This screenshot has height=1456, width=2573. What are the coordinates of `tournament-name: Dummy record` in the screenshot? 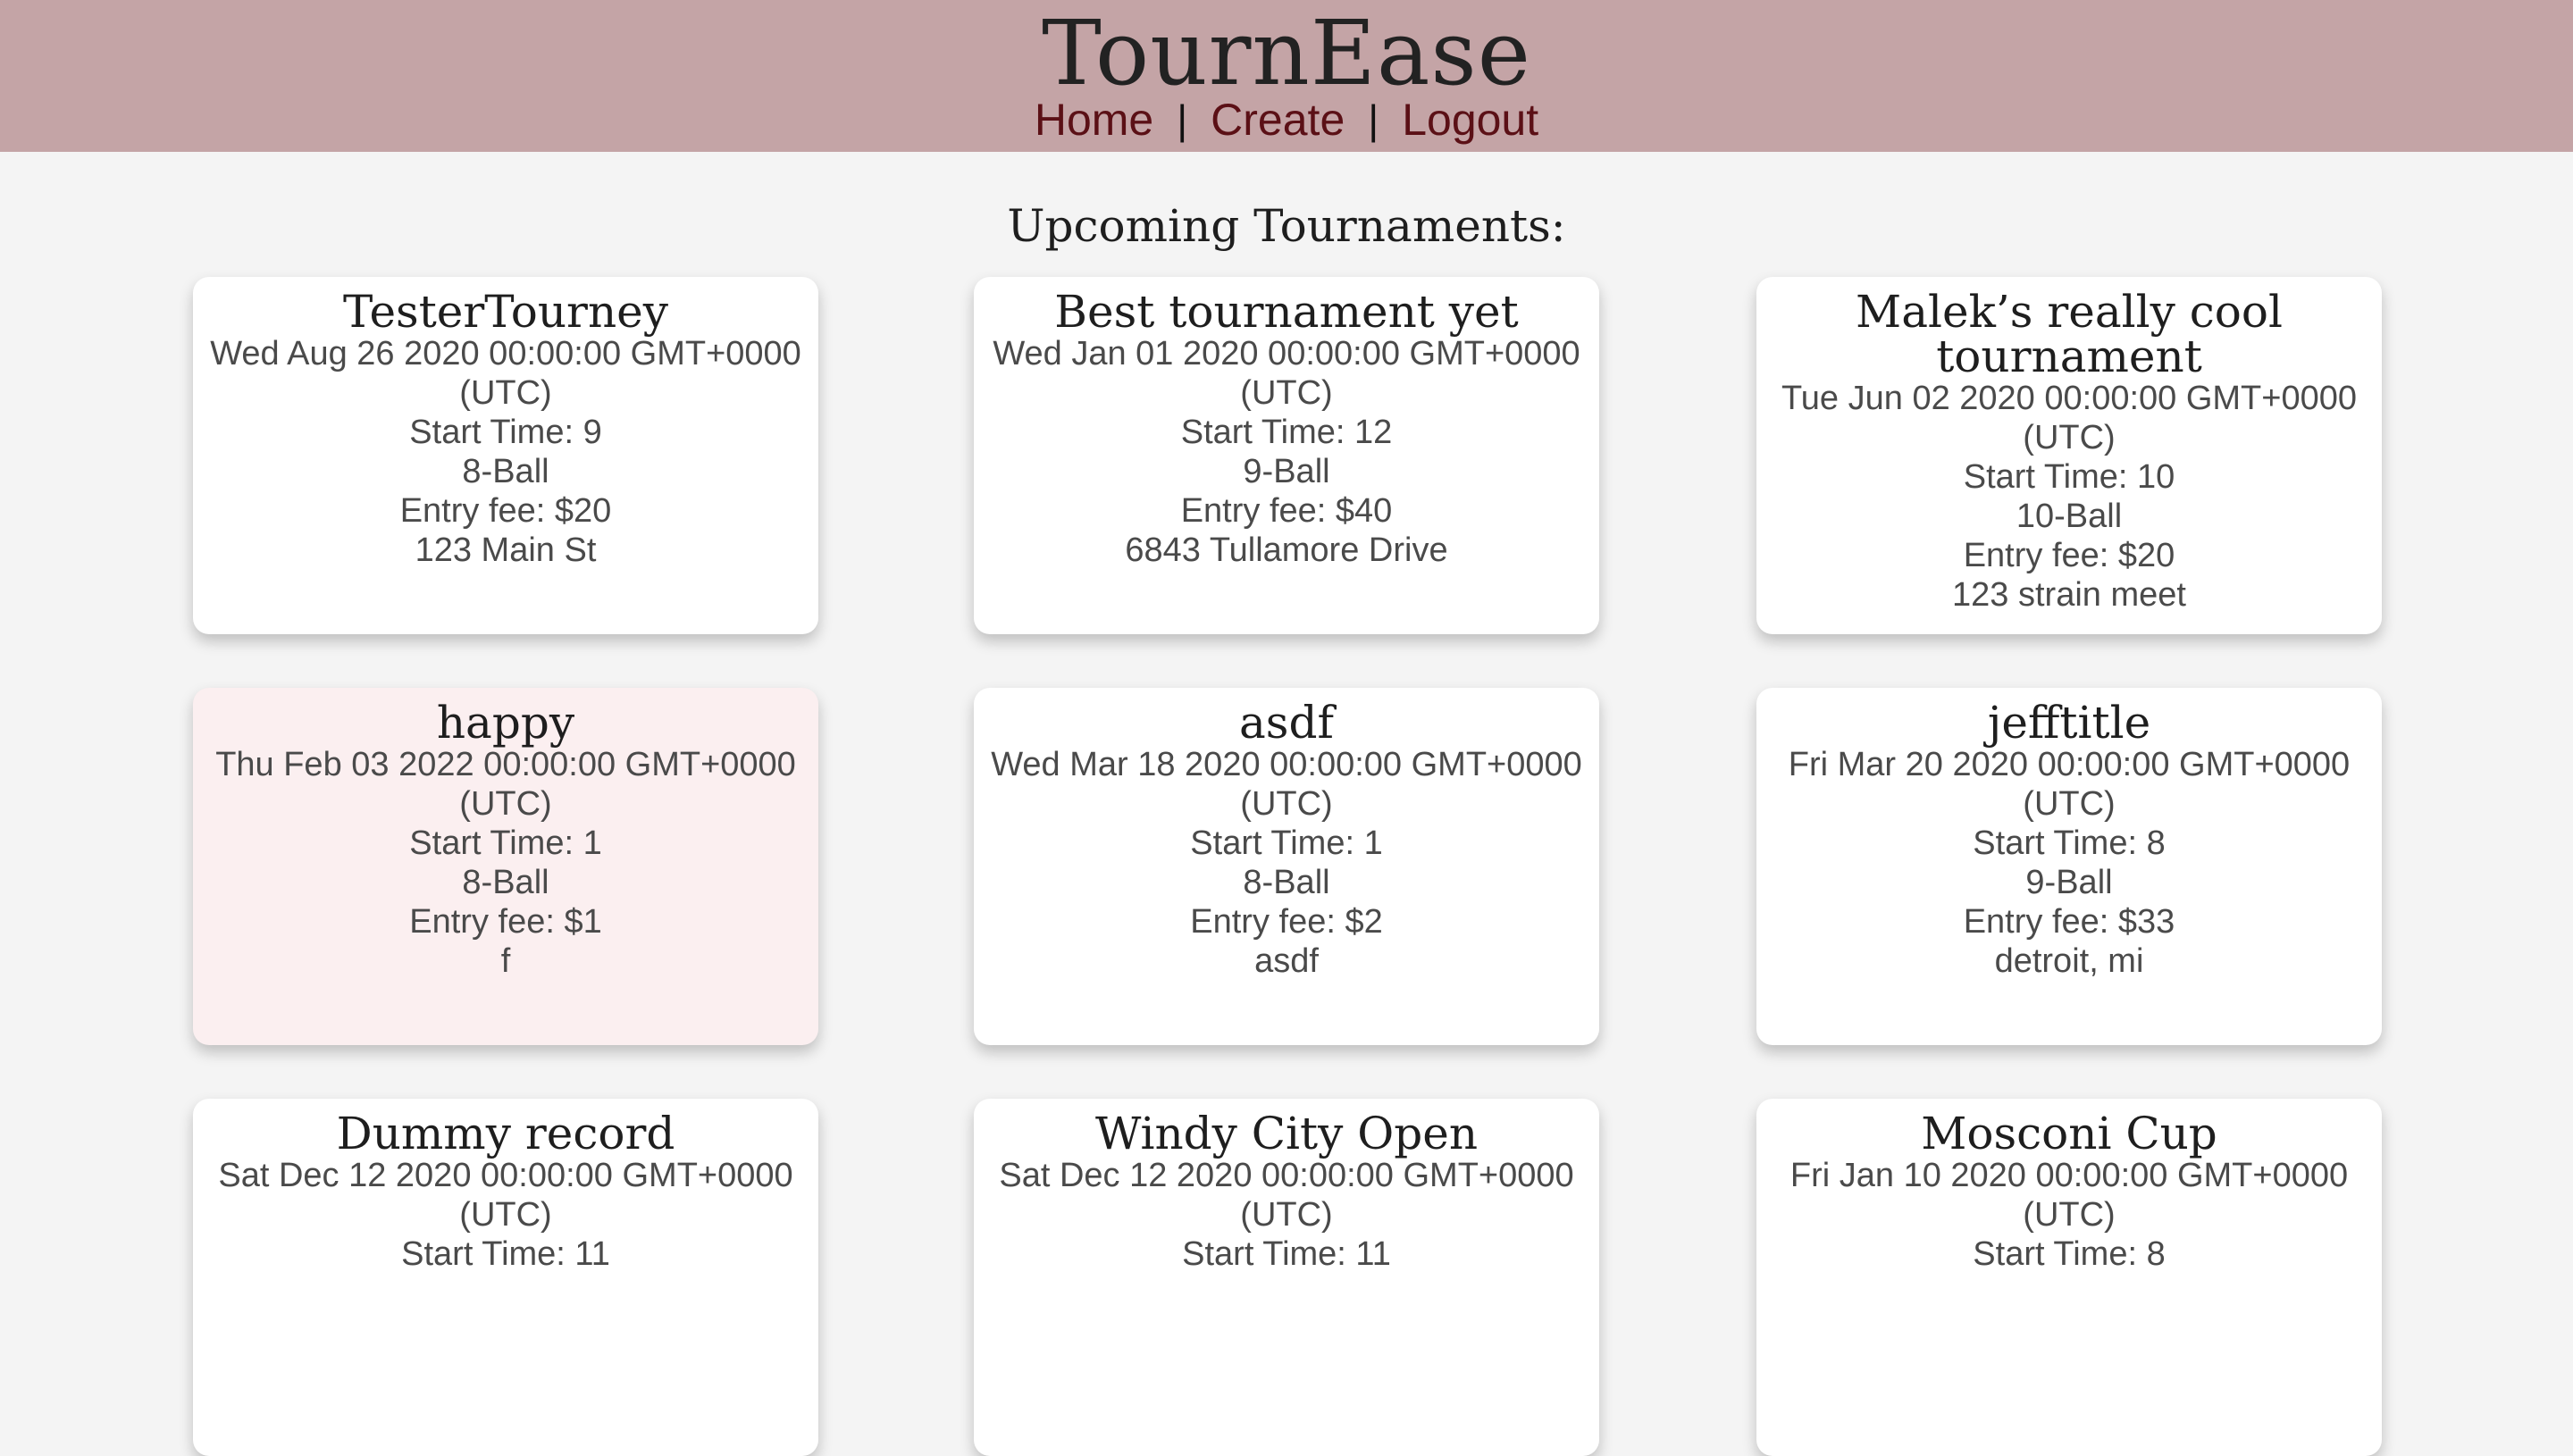 It's located at (506, 1133).